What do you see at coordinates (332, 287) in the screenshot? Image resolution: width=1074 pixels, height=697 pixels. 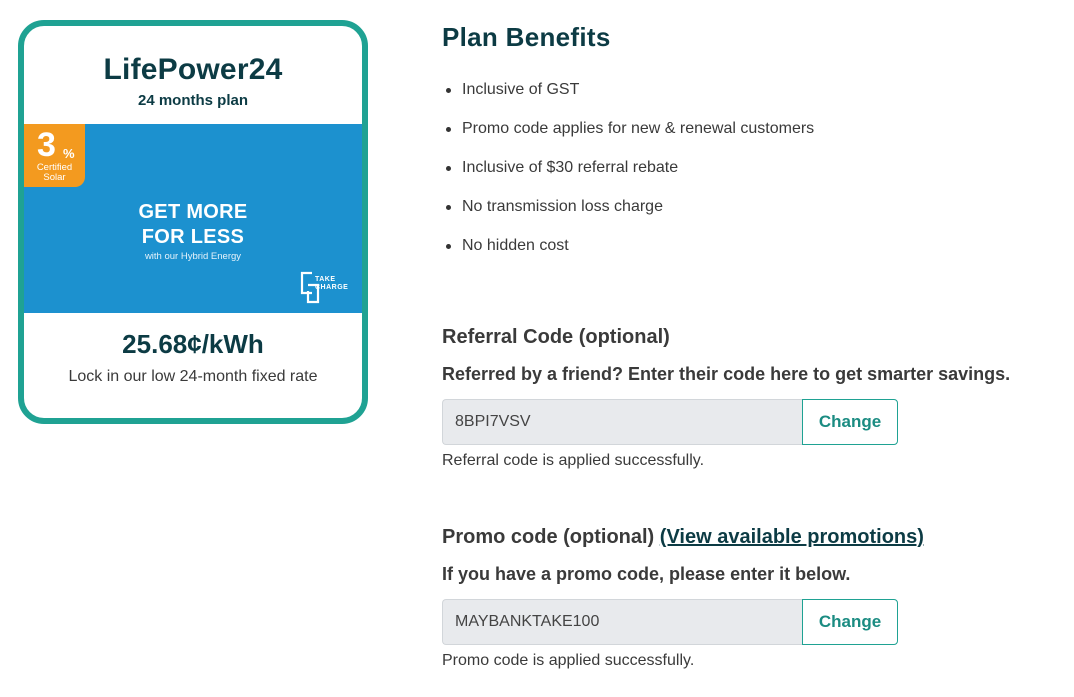 I see `logo-line2: CHARGE` at bounding box center [332, 287].